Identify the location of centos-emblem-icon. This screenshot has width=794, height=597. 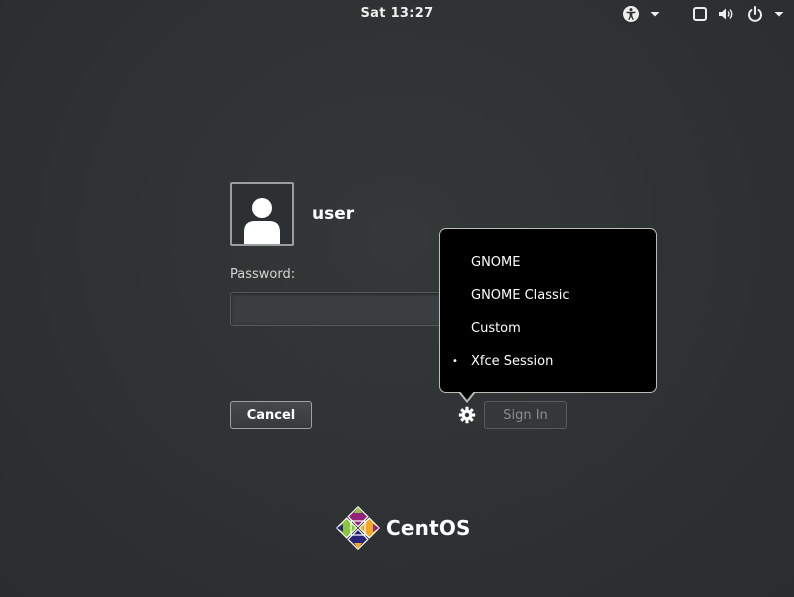
(358, 528).